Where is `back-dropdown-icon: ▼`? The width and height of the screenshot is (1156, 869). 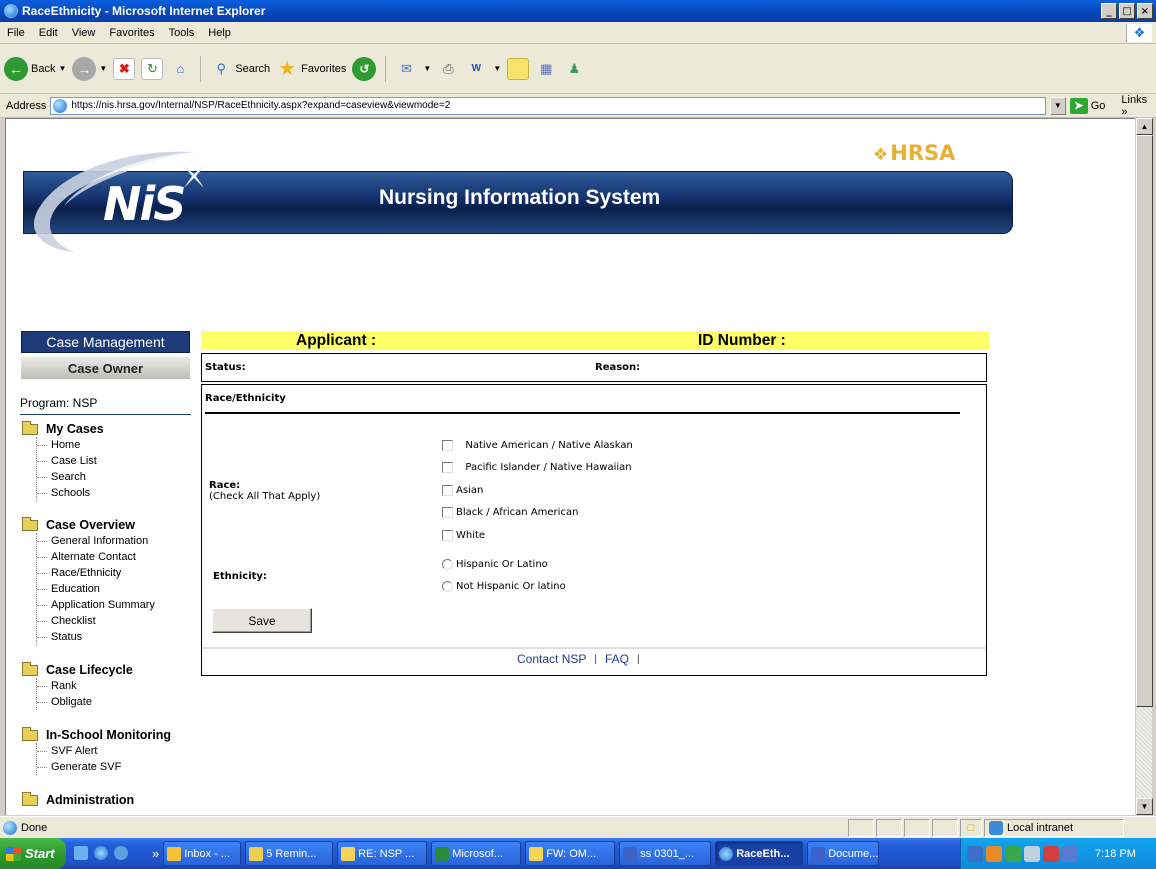 back-dropdown-icon: ▼ is located at coordinates (62, 68).